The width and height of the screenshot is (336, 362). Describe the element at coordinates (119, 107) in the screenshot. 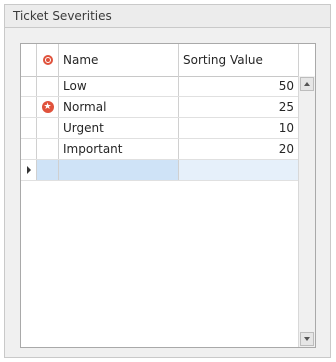

I see `name-cell: Normal` at that location.